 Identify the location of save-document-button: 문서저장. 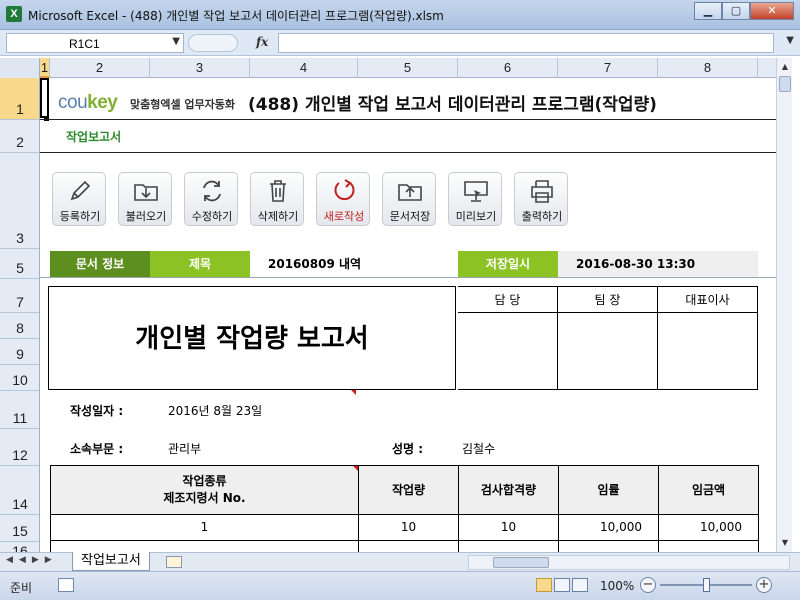
(409, 199).